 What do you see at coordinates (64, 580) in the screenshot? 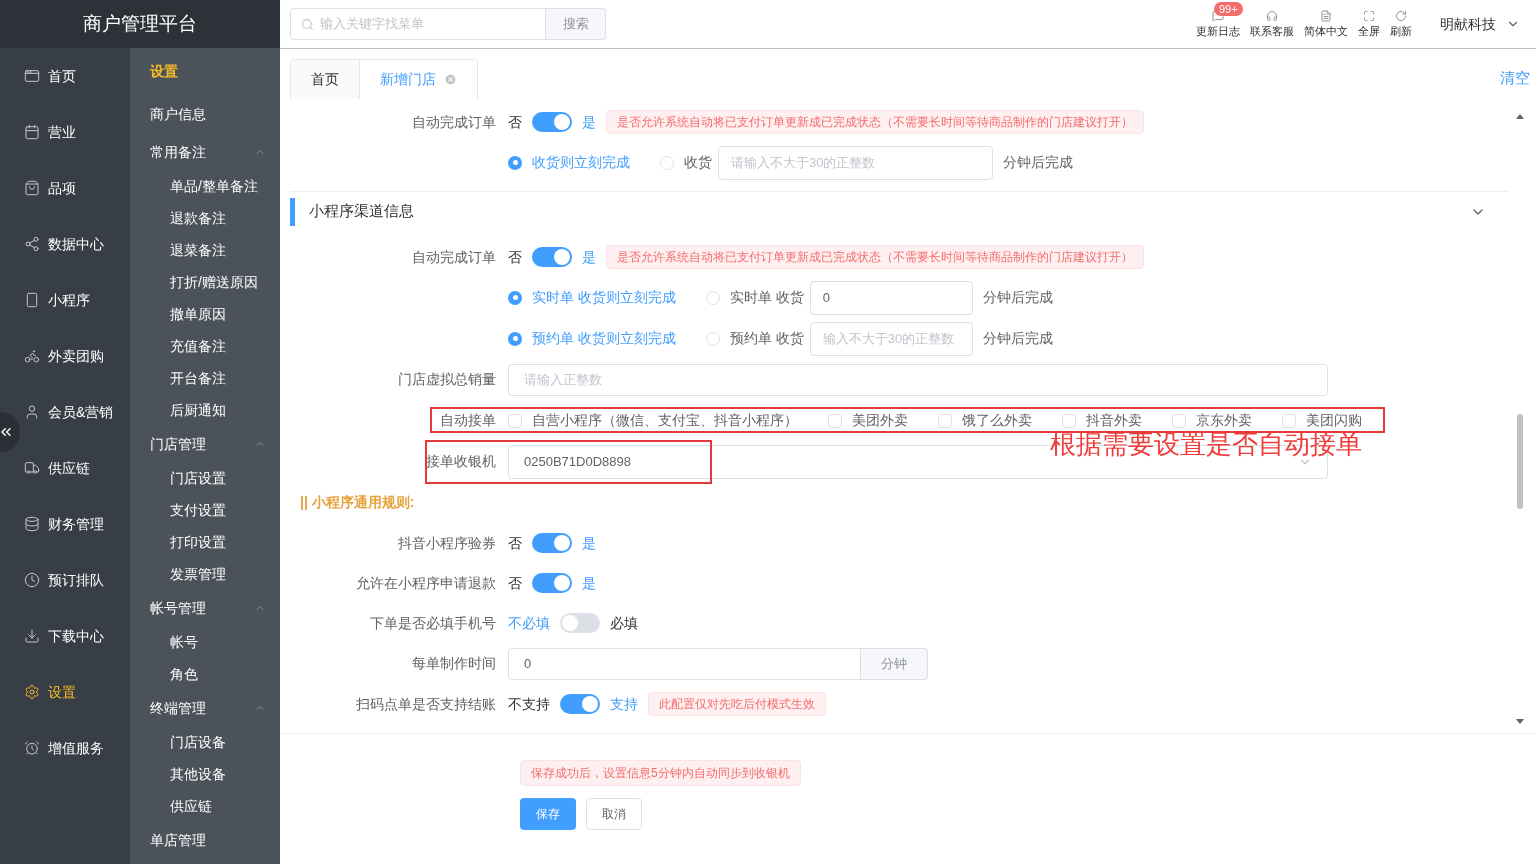
I see `nav-item: 预订排队` at bounding box center [64, 580].